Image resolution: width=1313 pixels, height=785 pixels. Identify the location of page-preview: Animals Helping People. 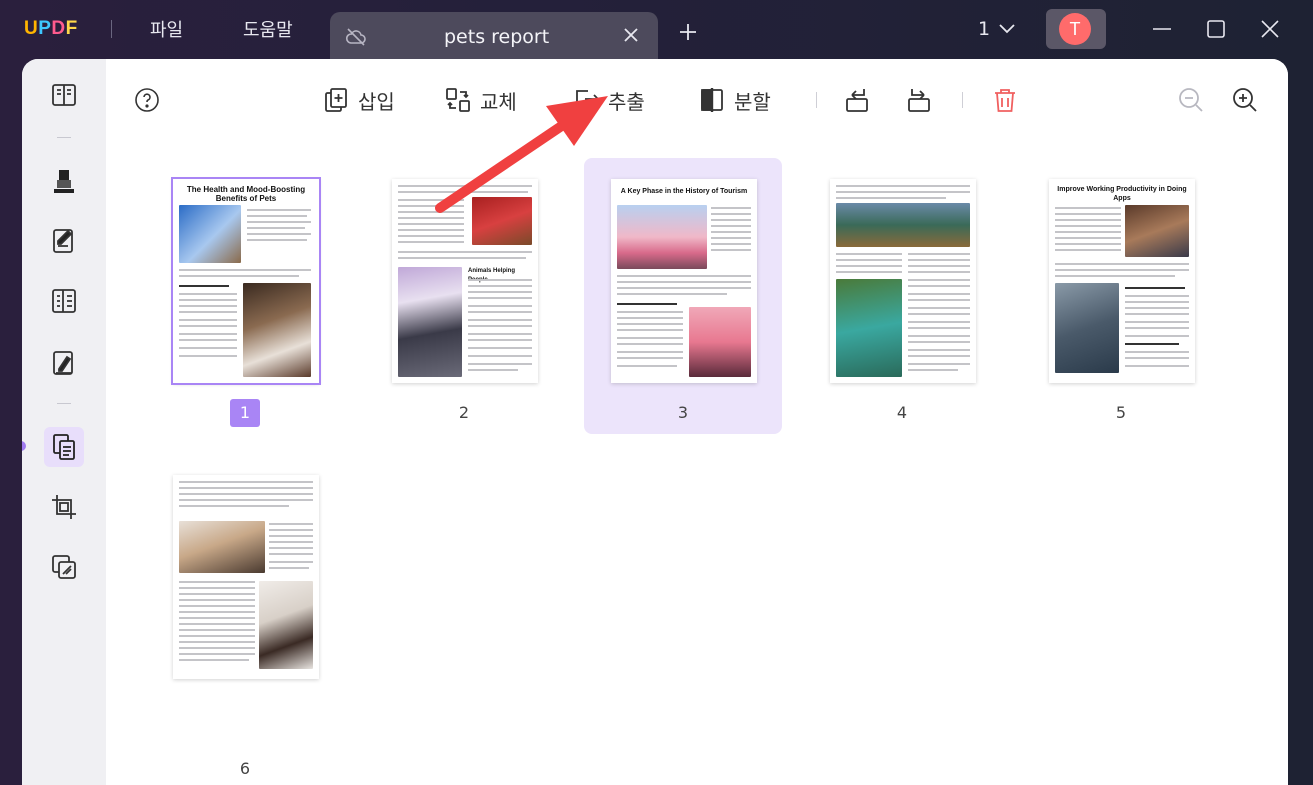
(465, 281).